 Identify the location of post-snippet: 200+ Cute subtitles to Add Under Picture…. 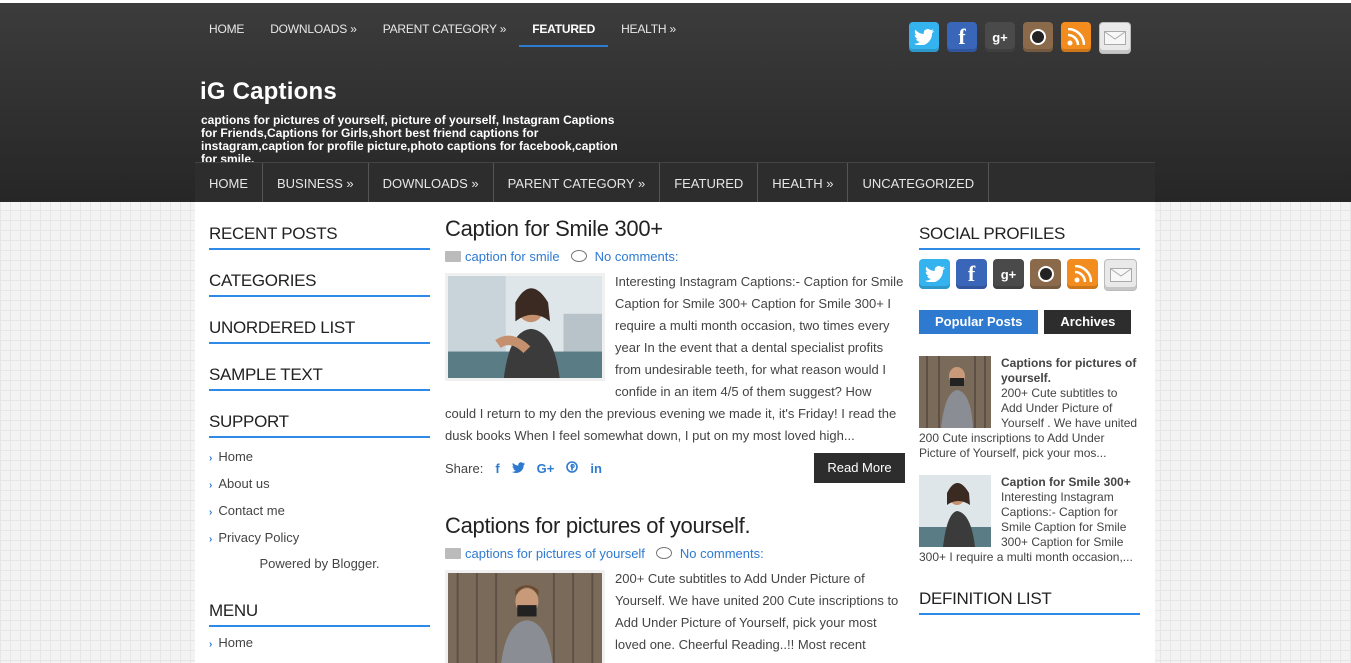
(757, 611).